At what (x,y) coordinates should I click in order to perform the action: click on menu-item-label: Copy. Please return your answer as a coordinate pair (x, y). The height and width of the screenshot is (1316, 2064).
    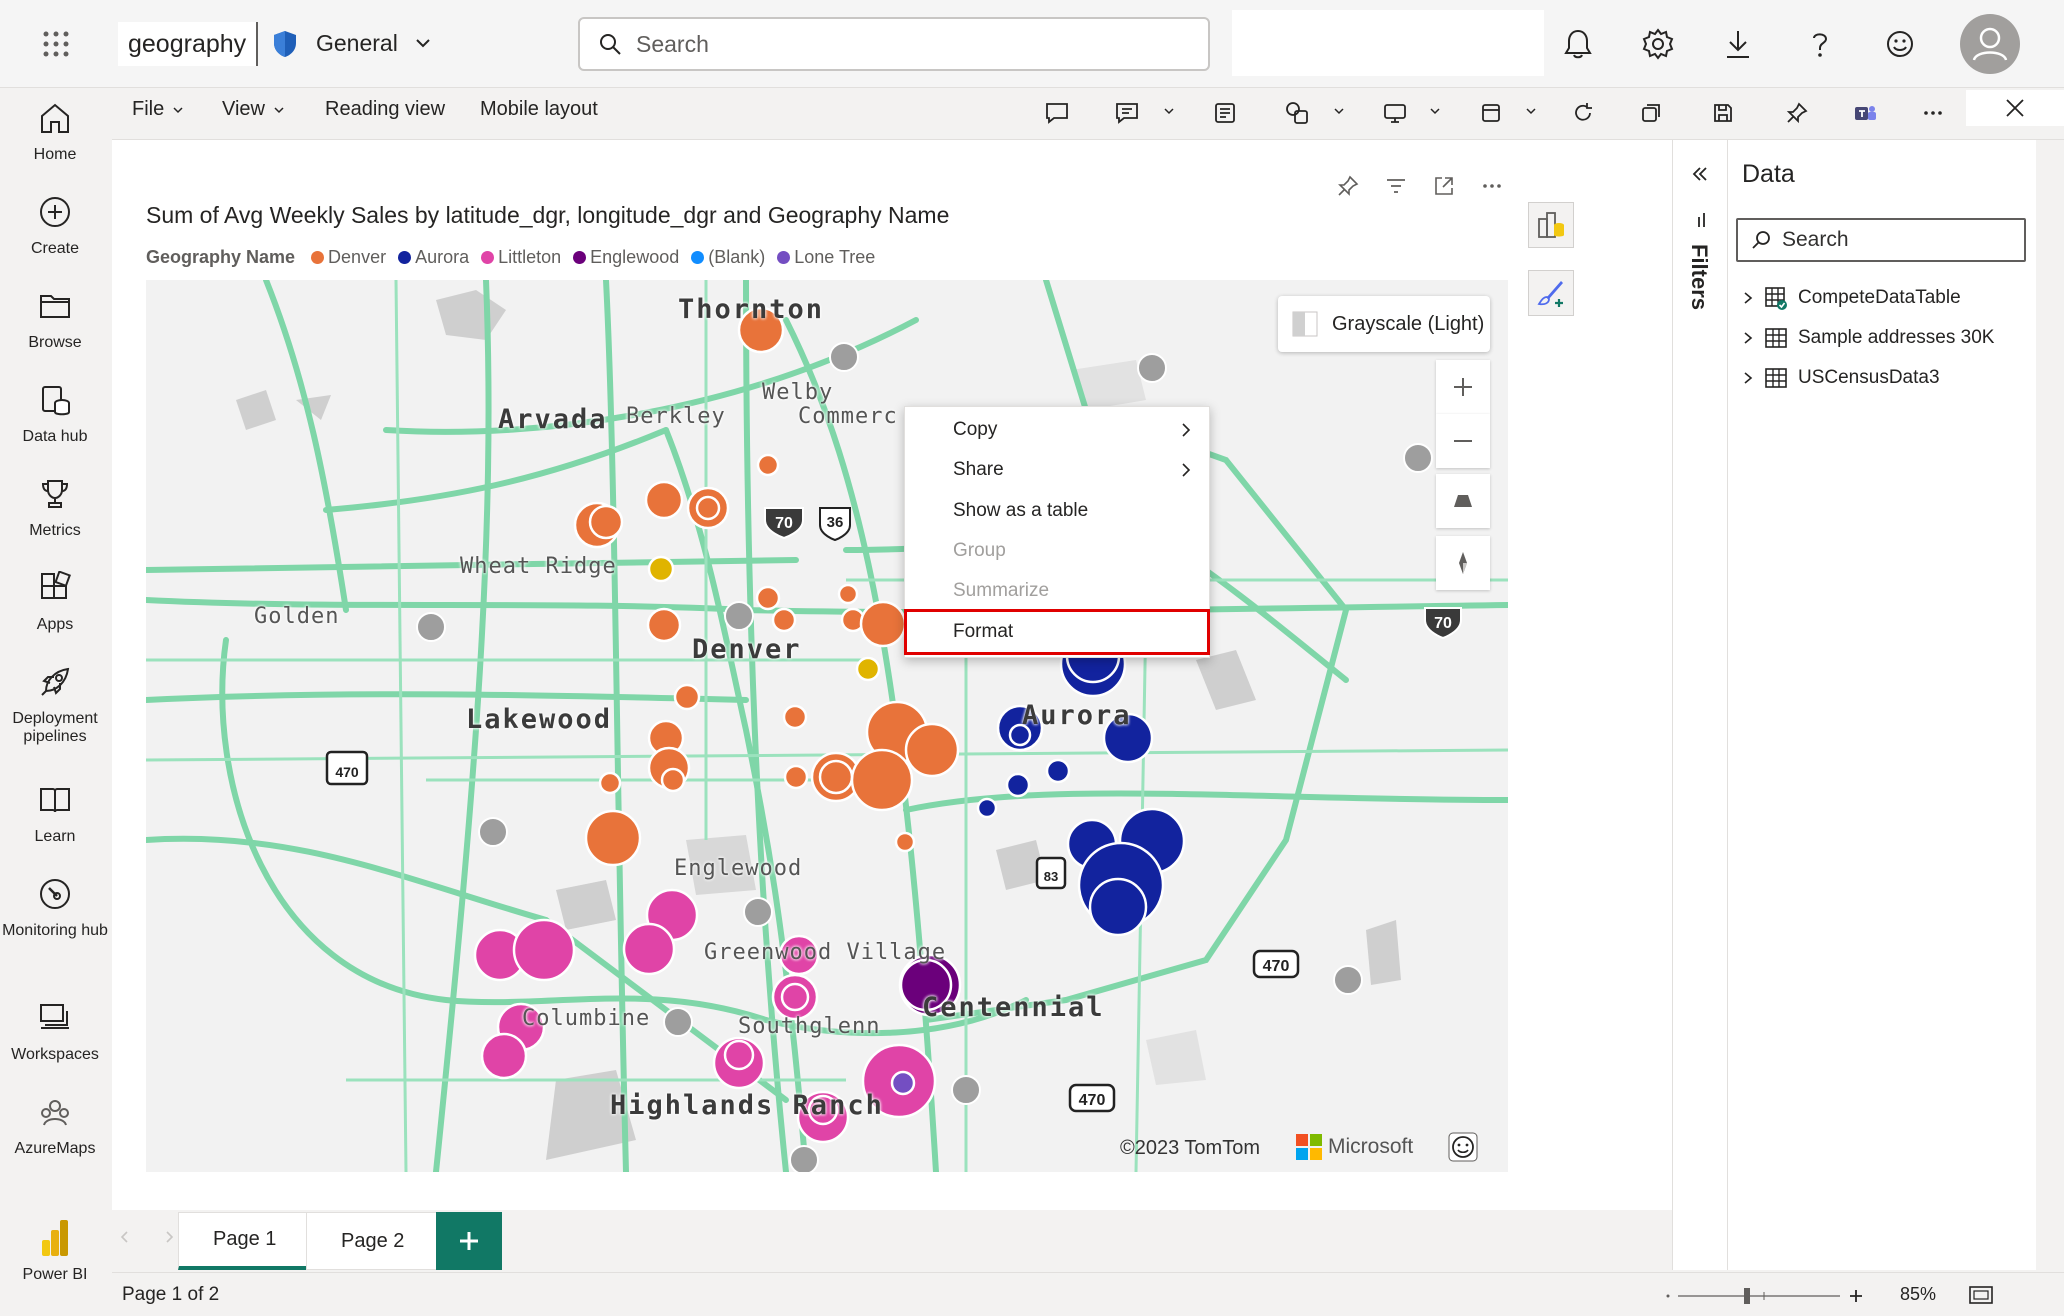
    Looking at the image, I should click on (975, 429).